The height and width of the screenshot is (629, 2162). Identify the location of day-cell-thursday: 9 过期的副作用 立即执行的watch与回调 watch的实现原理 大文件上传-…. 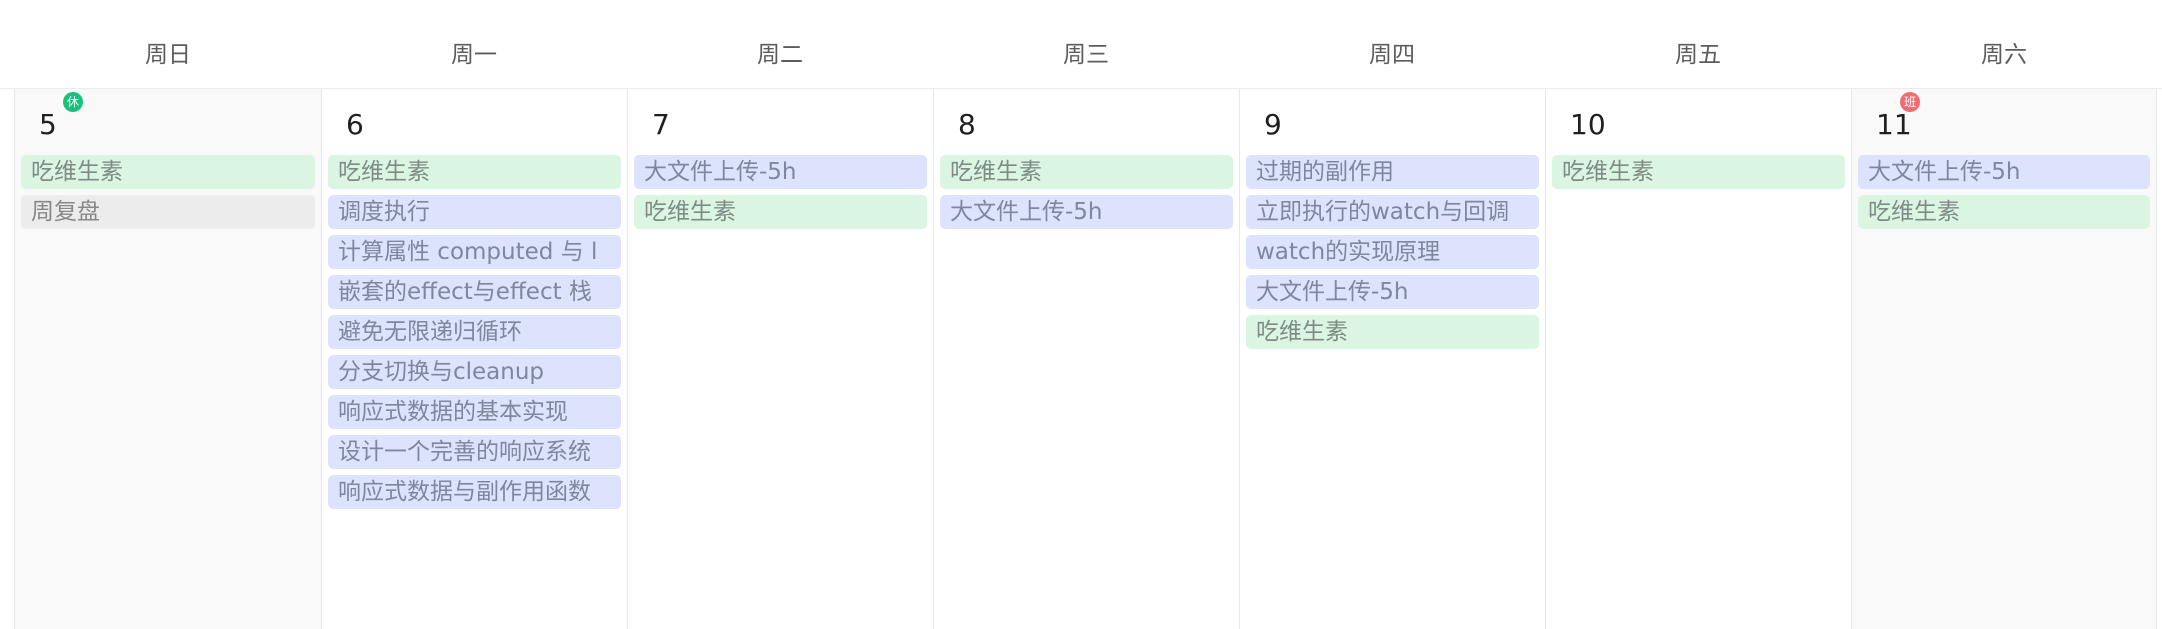
(1392, 359).